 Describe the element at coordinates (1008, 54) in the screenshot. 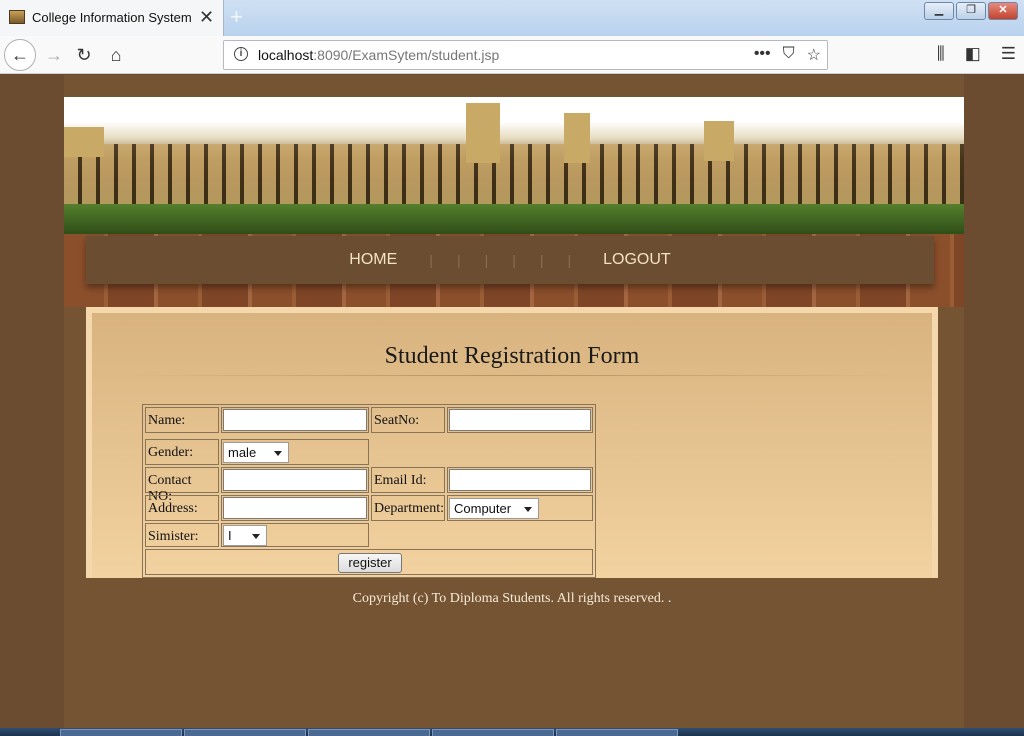

I see `menu-hamburger-icon: ☰` at that location.